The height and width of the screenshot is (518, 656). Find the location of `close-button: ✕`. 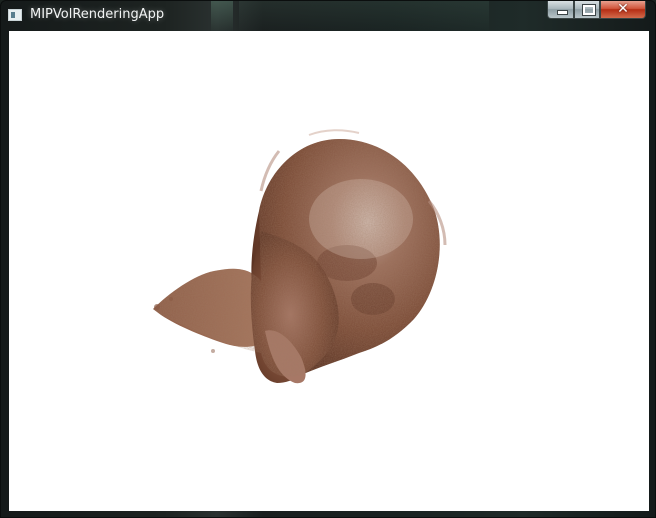

close-button: ✕ is located at coordinates (623, 10).